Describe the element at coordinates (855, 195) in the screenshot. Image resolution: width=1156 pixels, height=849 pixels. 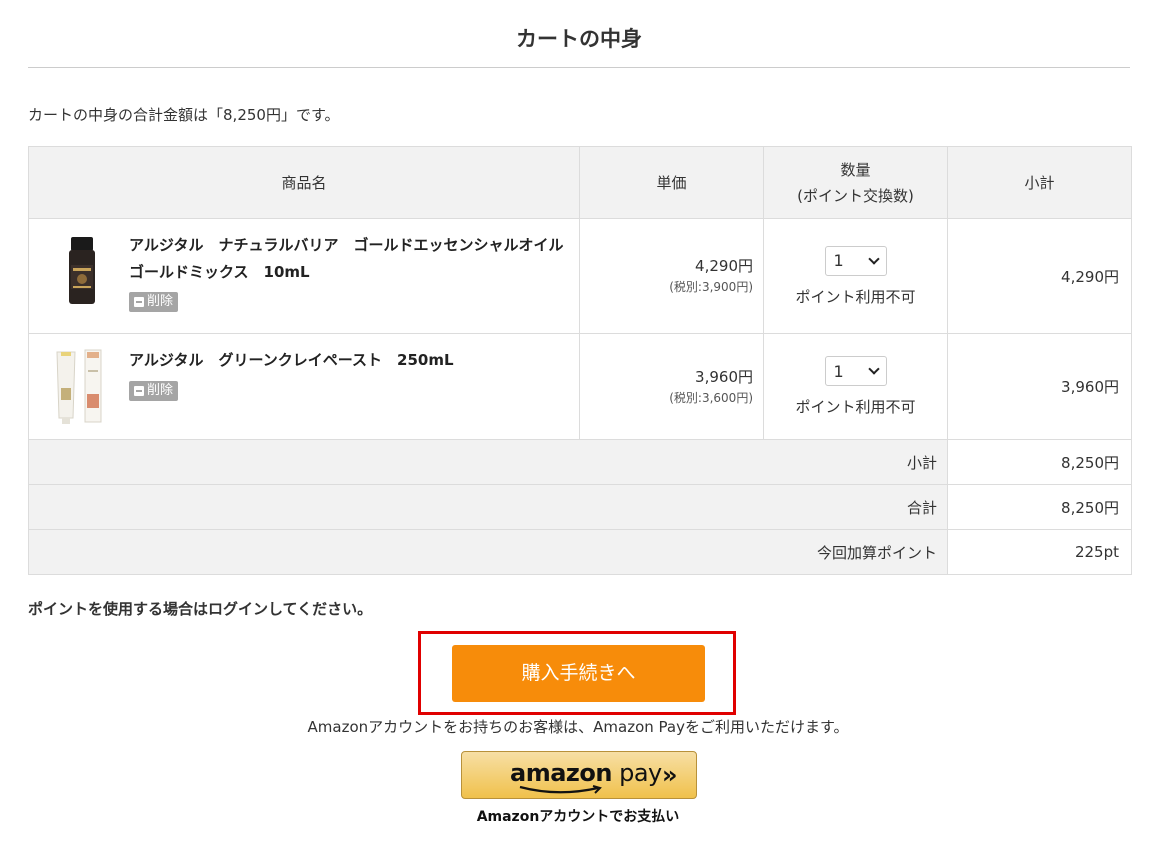
I see `header-quantity-sub: (ポイント交換数)` at that location.